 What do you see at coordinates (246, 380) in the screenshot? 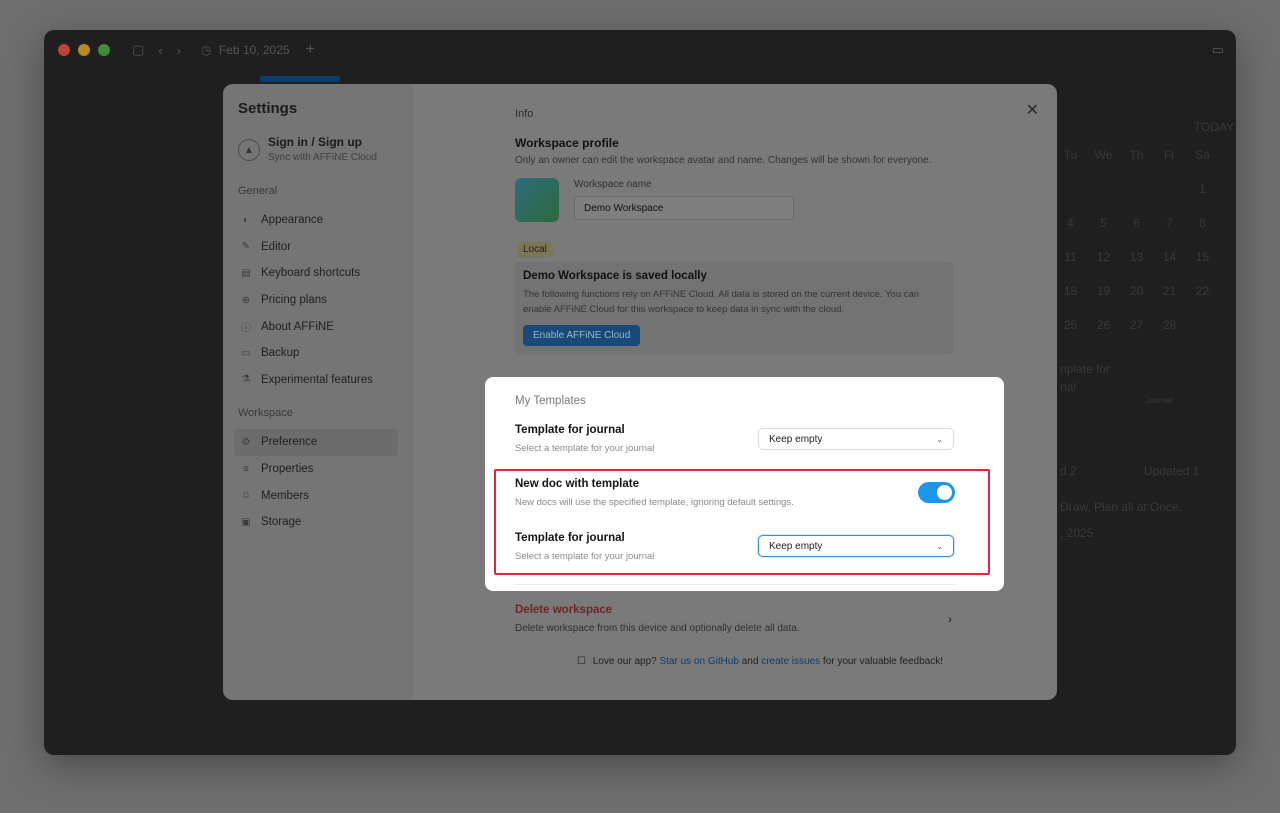
I see `flask-icon: ⚗` at bounding box center [246, 380].